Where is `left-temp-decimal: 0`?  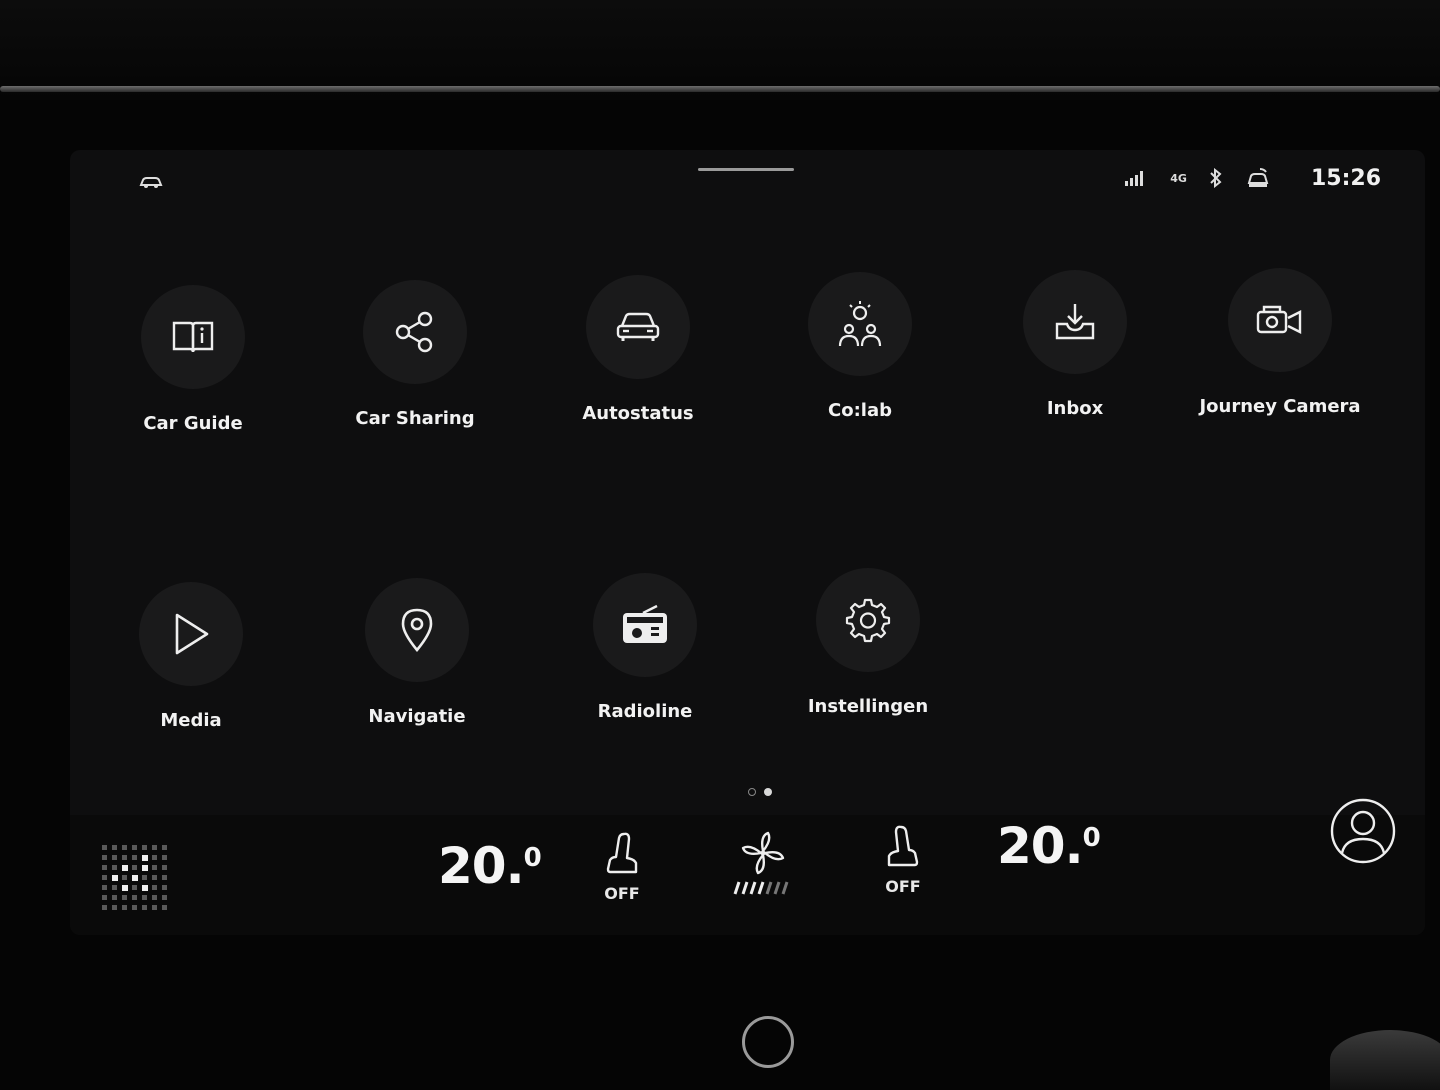
left-temp-decimal: 0 is located at coordinates (532, 858).